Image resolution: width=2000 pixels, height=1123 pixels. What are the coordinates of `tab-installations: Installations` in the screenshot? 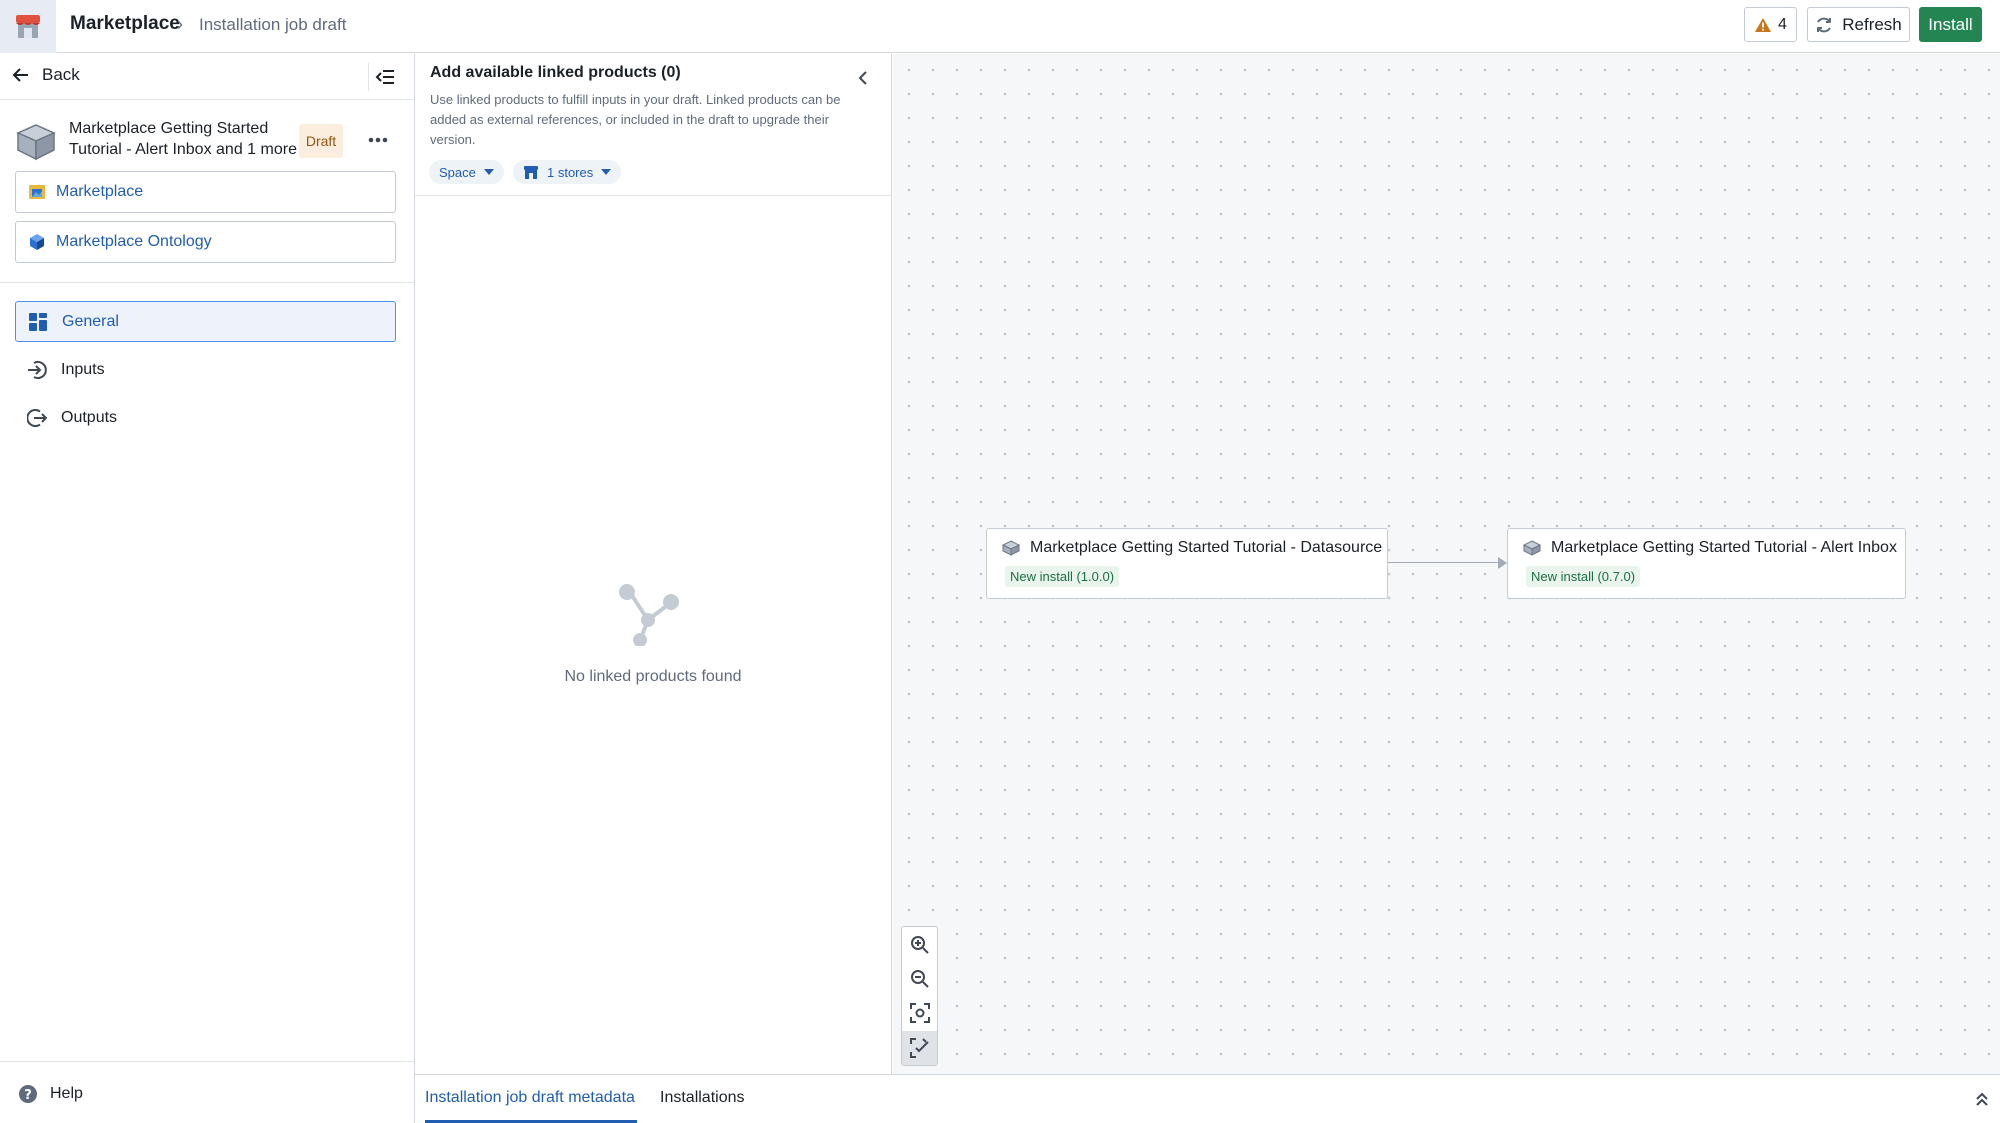 It's located at (702, 1098).